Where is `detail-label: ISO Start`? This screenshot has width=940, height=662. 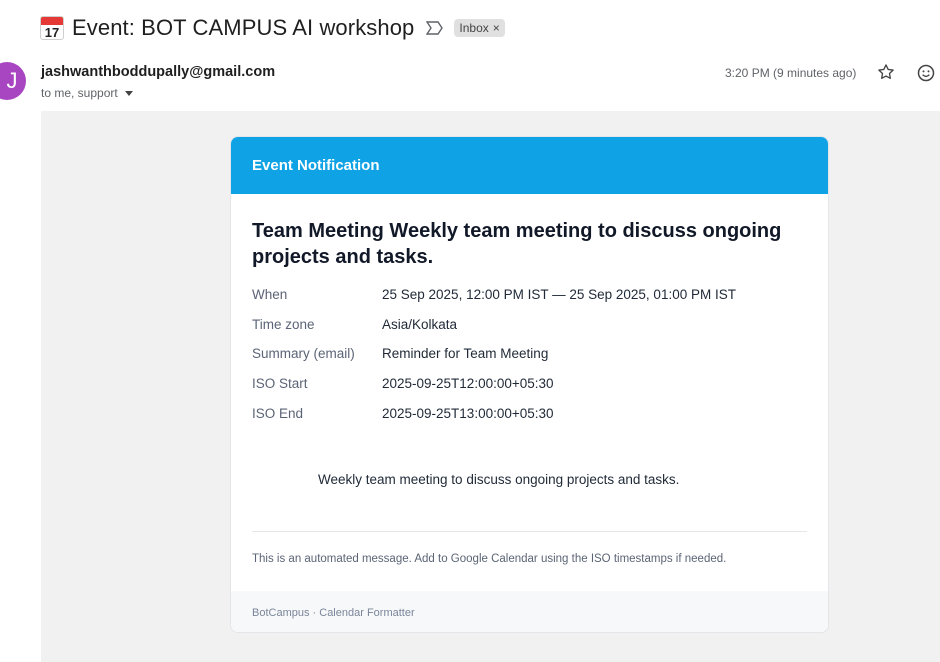 detail-label: ISO Start is located at coordinates (280, 384).